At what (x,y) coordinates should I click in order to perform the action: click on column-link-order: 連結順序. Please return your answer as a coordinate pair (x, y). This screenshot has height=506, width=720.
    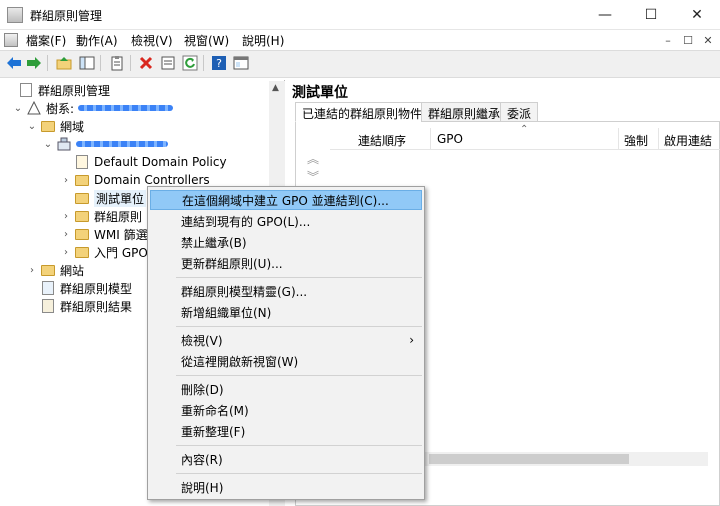
    Looking at the image, I should click on (382, 140).